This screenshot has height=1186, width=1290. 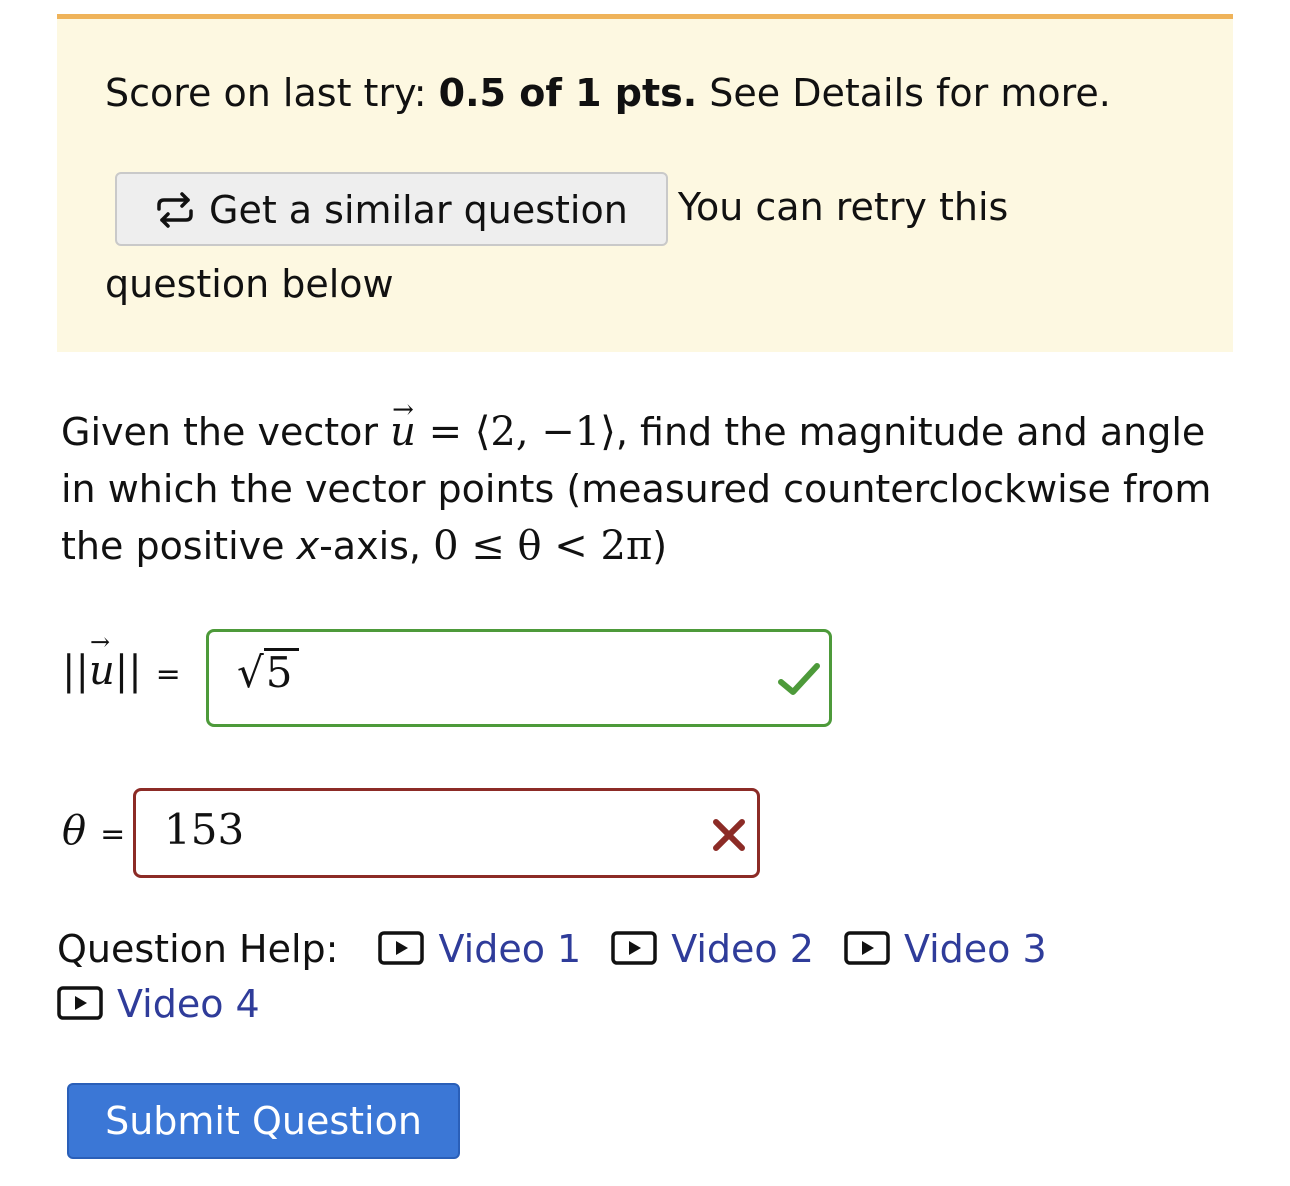 What do you see at coordinates (843, 207) in the screenshot?
I see `retry-text: You can retry this` at bounding box center [843, 207].